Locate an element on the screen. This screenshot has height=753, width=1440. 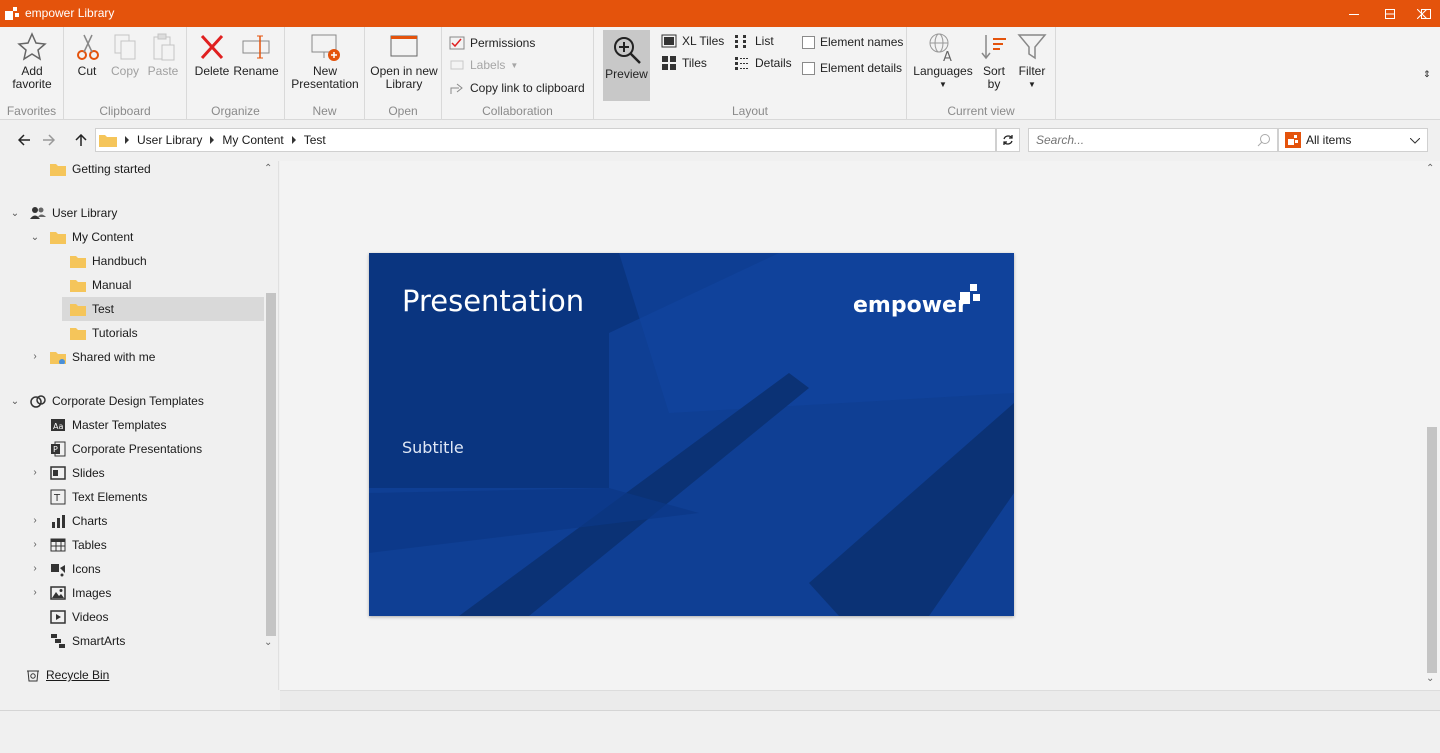
details-label: Details is located at coordinates (773, 63).